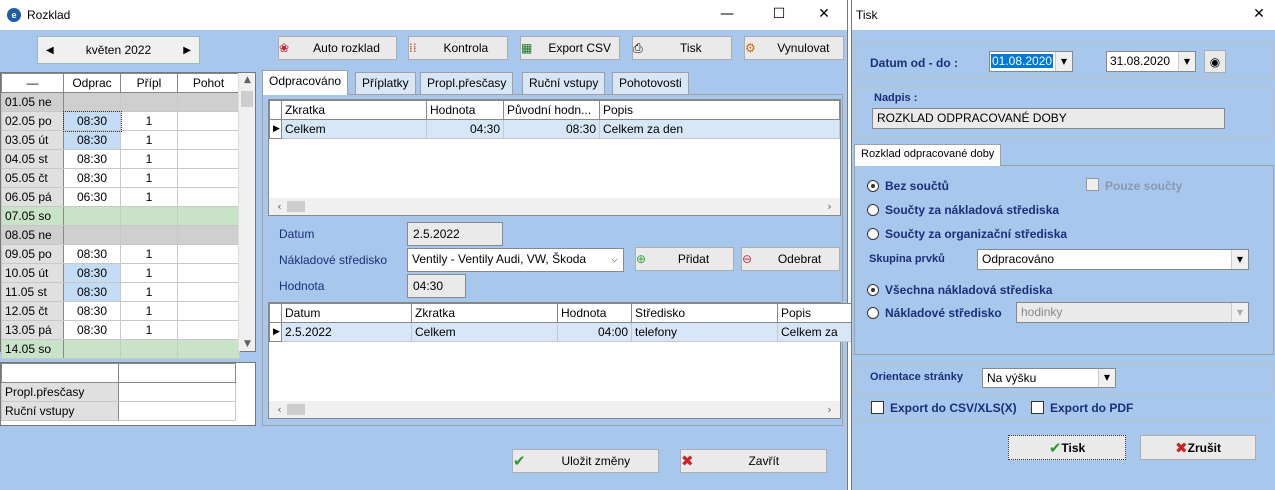 This screenshot has width=1275, height=490. I want to click on cell-day: 09.05 po, so click(32, 254).